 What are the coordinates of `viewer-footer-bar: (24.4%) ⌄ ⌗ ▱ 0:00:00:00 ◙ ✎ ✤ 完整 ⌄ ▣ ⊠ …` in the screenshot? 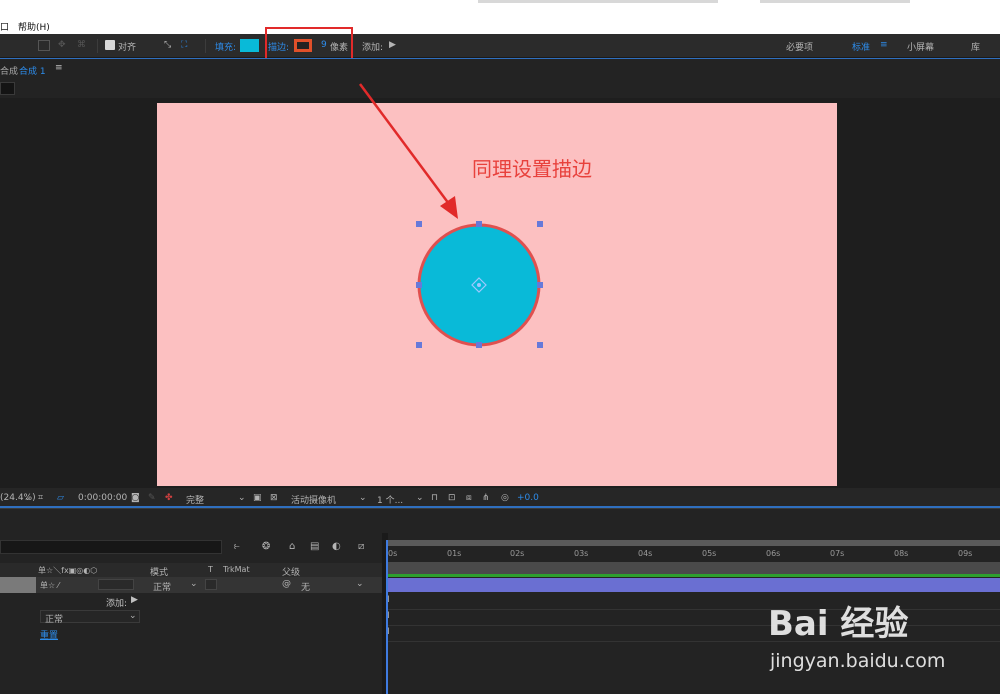 It's located at (500, 498).